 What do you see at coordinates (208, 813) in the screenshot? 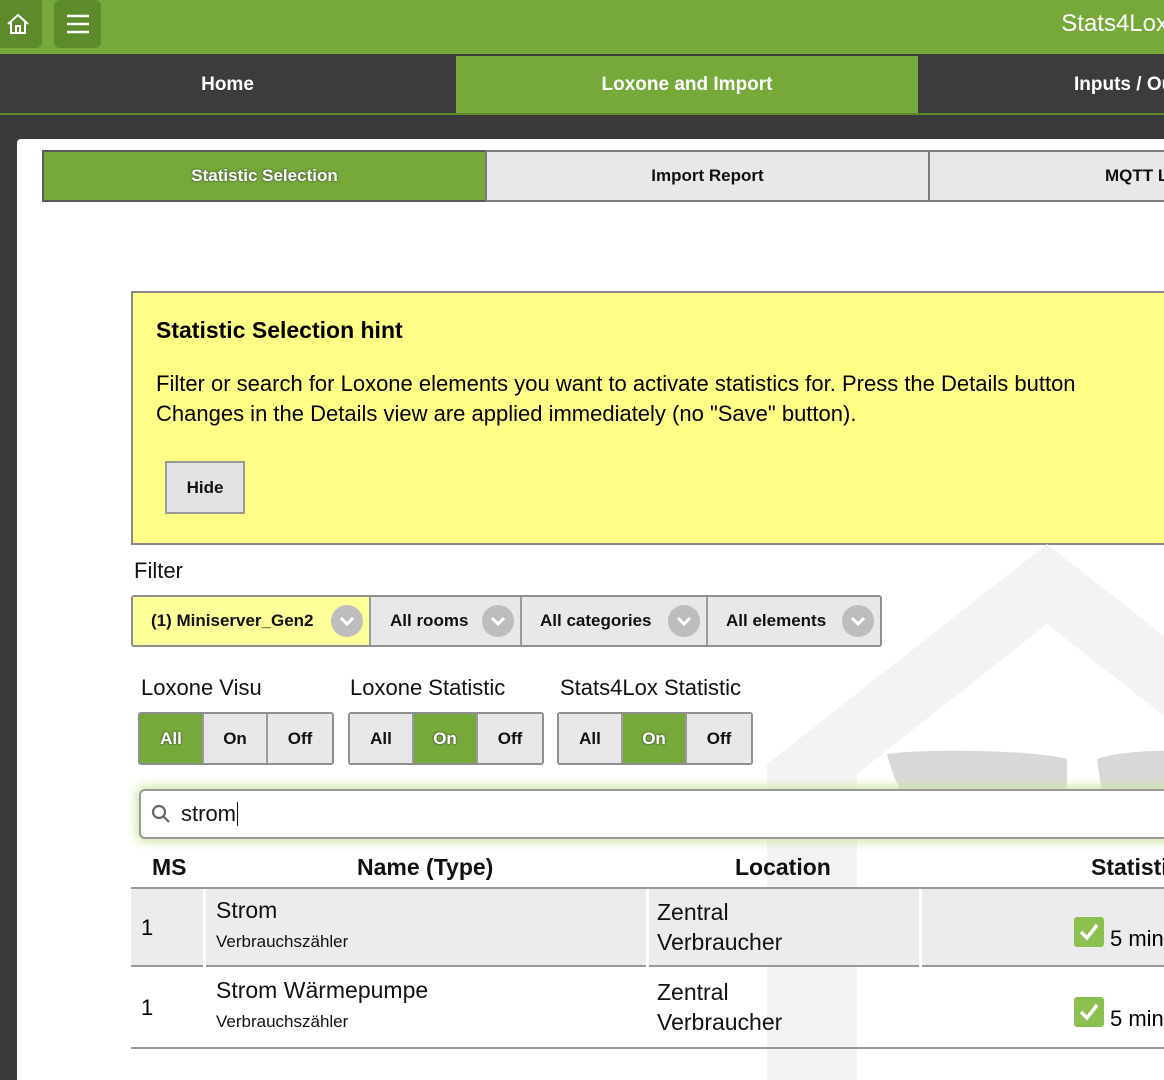
I see `search-value: strom` at bounding box center [208, 813].